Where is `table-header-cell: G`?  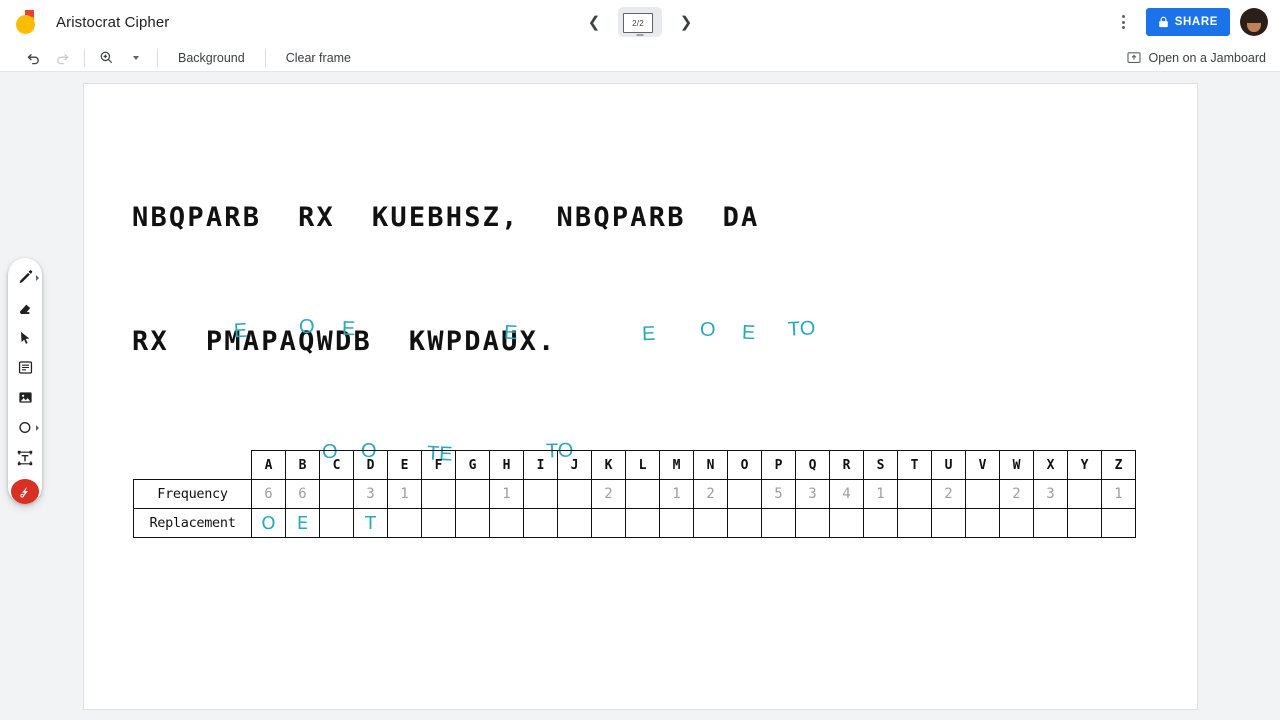
table-header-cell: G is located at coordinates (472, 465).